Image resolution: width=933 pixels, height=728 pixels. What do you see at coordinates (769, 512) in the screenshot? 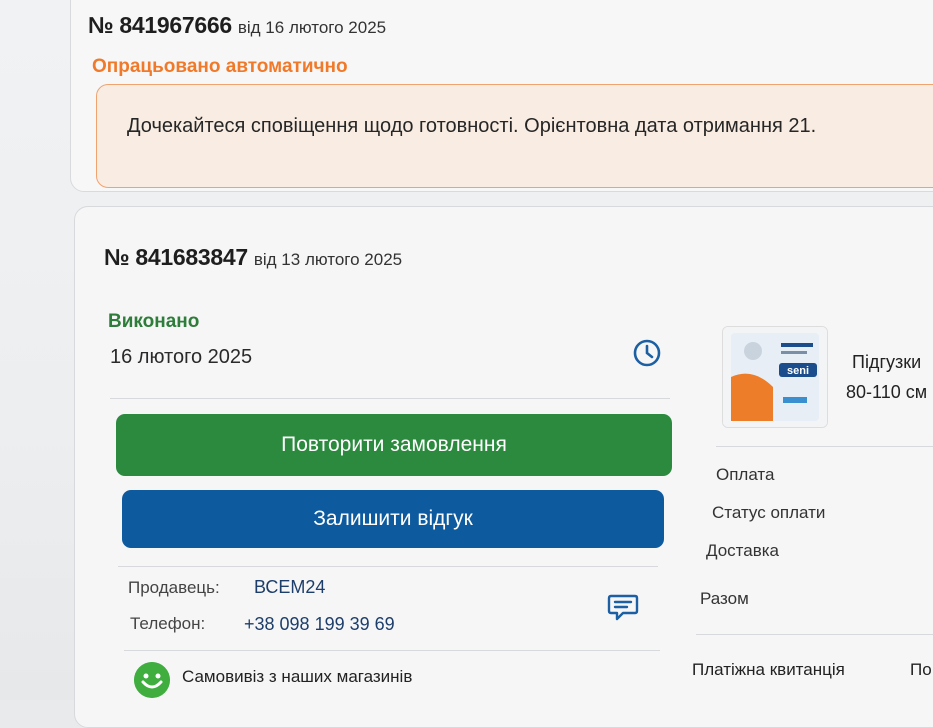
I see `payment-status-label: Статус оплати` at bounding box center [769, 512].